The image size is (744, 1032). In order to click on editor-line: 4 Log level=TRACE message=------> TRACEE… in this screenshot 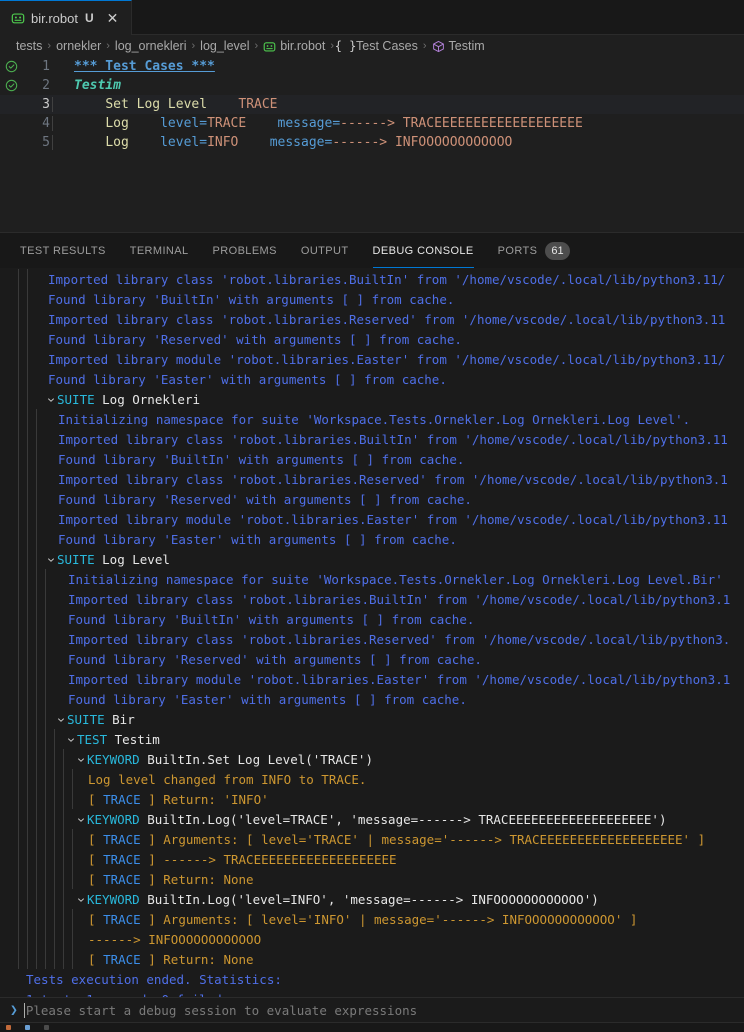, I will do `click(372, 123)`.